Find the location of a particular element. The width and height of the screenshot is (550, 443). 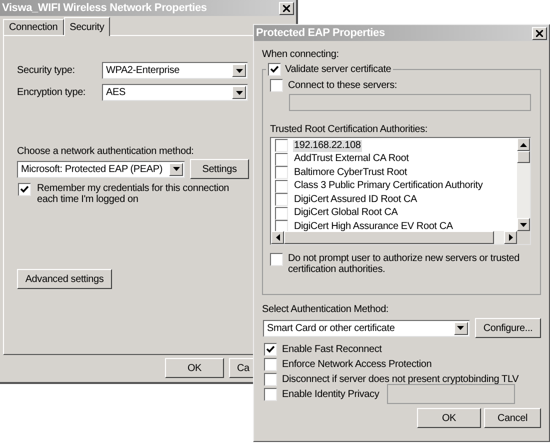

list-item: DigiCert High Assurance EV Root CA is located at coordinates (373, 225).